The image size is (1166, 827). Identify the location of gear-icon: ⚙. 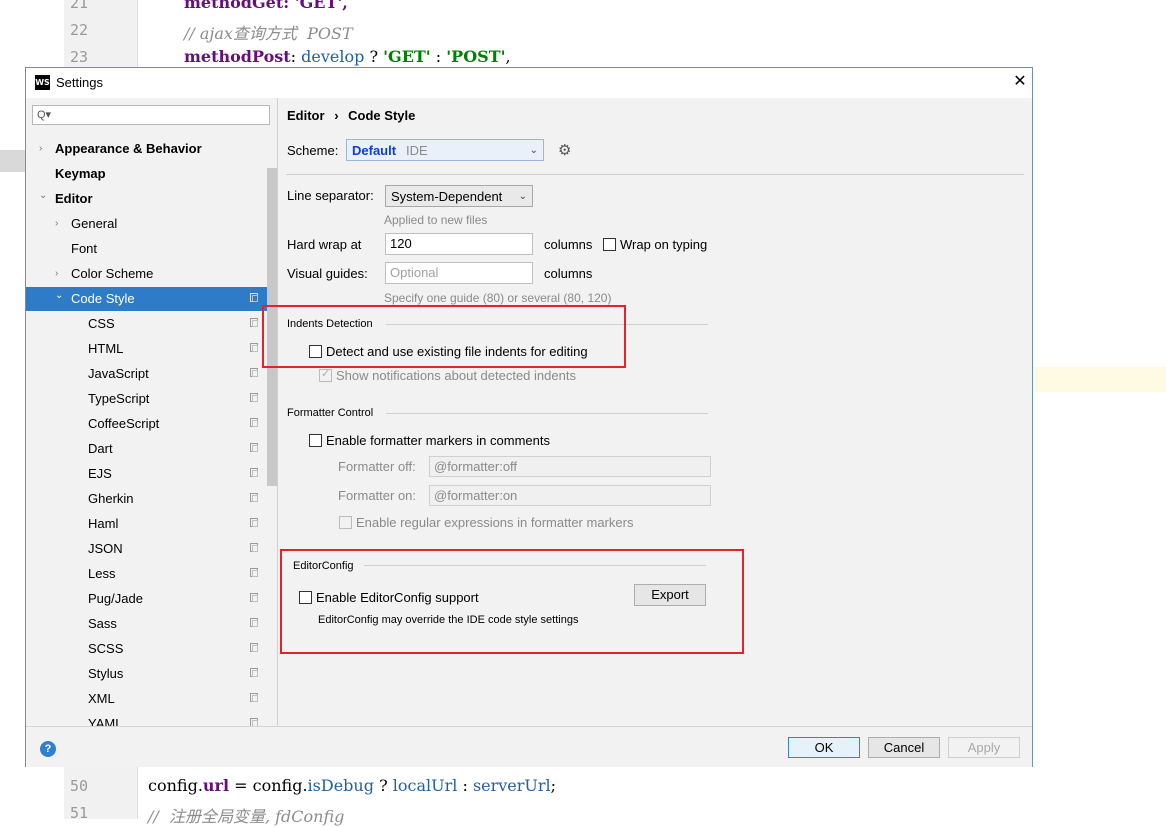
(564, 150).